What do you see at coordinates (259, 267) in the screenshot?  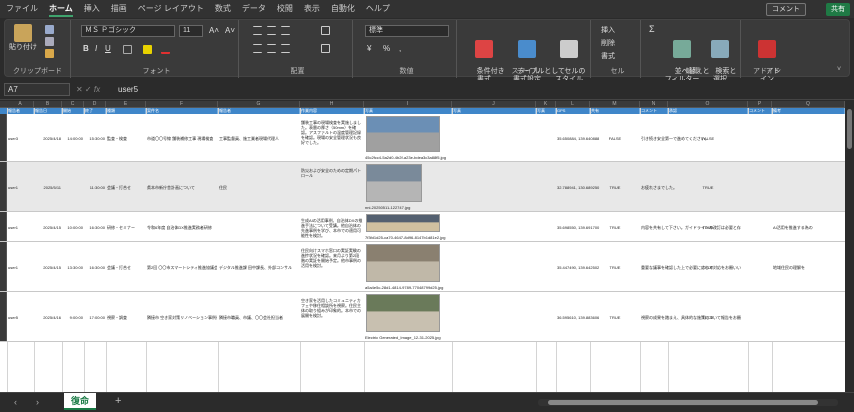 I see `cell-g: デジタル推進課 田中課長、外部コンサル` at bounding box center [259, 267].